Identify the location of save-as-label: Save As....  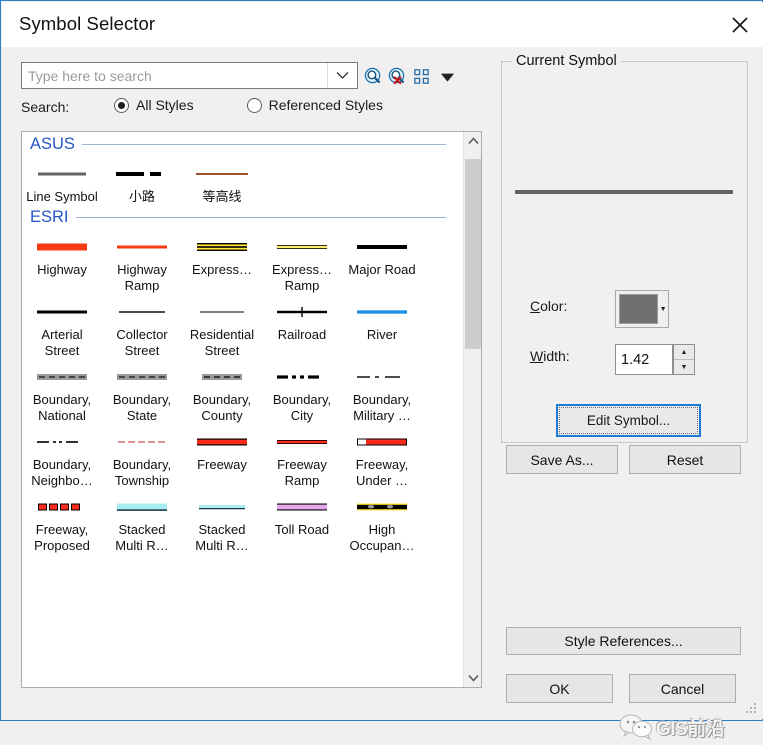
(562, 459).